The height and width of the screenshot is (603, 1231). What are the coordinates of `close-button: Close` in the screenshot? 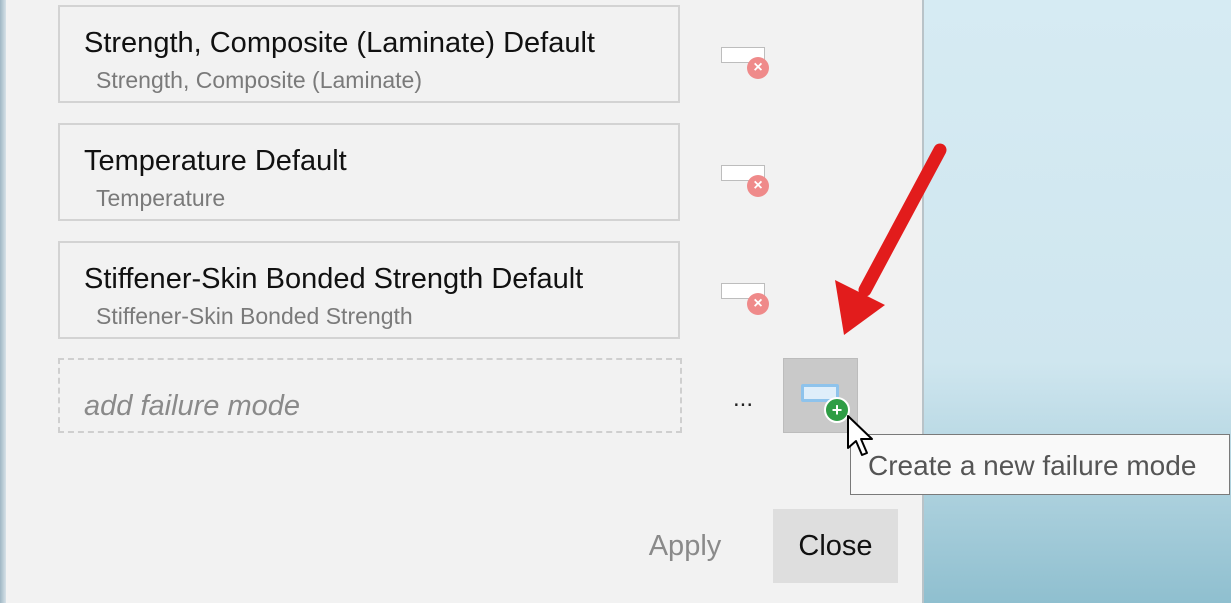 It's located at (835, 546).